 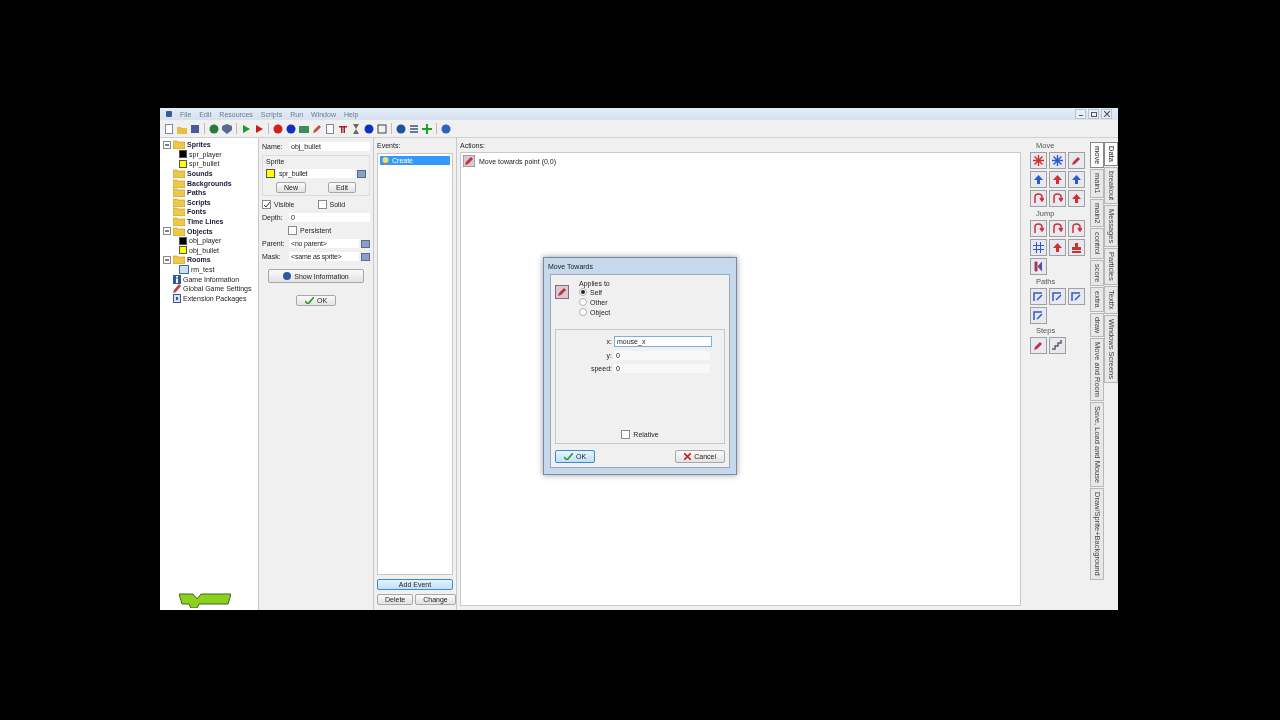 I want to click on minimize-button, so click(x=1080, y=114).